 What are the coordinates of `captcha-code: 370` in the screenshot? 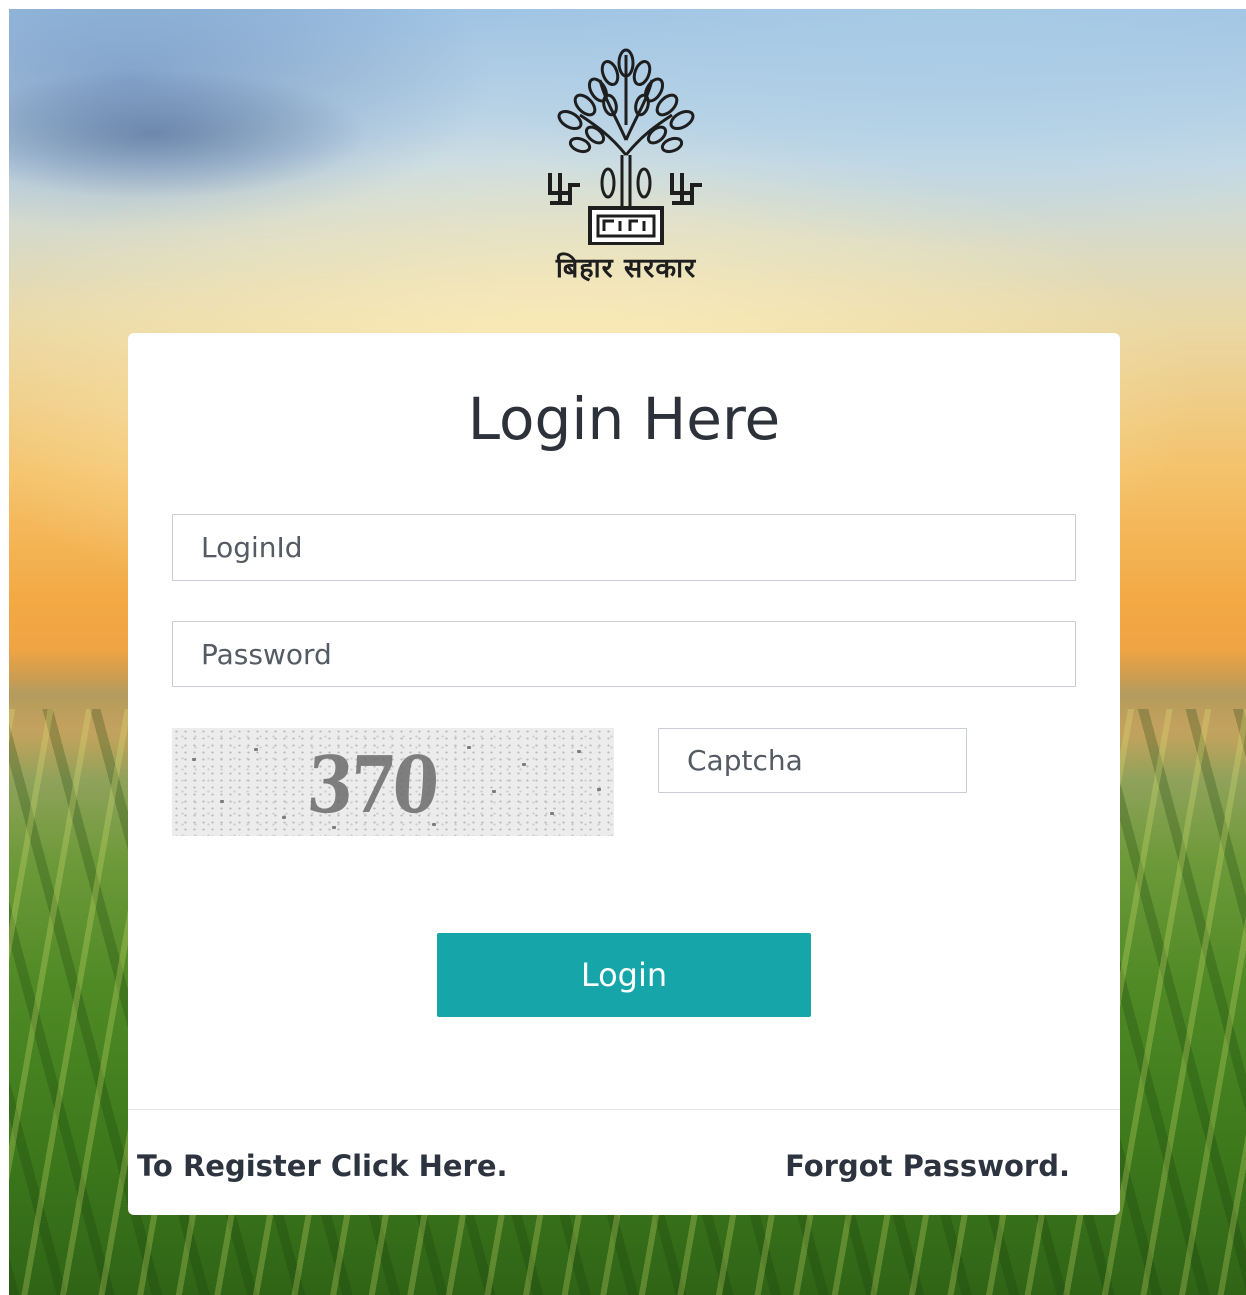 It's located at (371, 785).